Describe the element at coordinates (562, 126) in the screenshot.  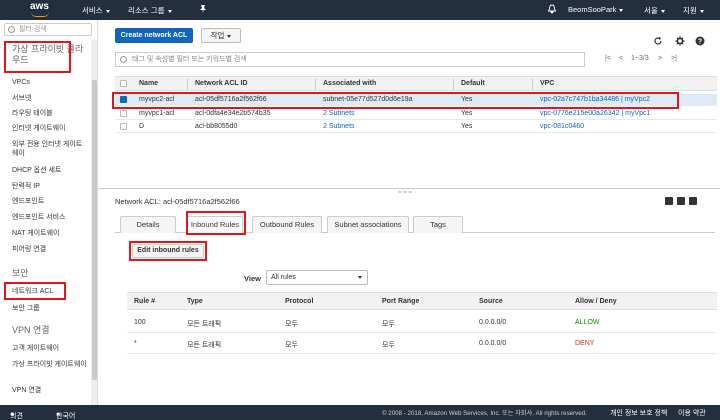
I see `cell-vpc-link: vpc-081c0460` at that location.